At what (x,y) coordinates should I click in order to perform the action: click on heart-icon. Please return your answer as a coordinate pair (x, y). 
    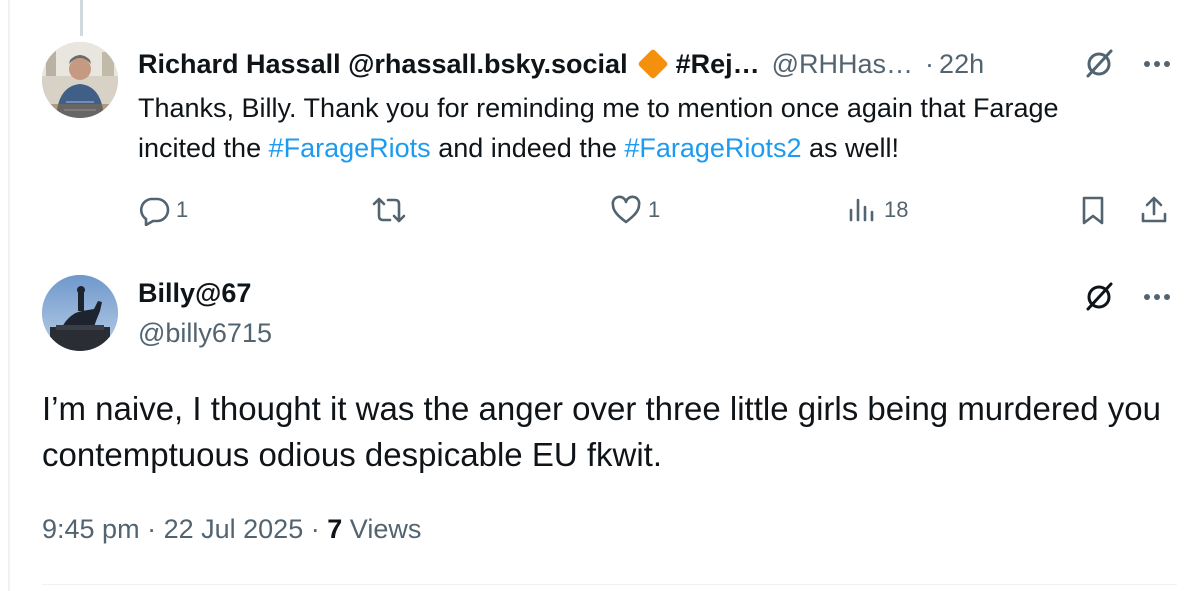
    Looking at the image, I should click on (626, 209).